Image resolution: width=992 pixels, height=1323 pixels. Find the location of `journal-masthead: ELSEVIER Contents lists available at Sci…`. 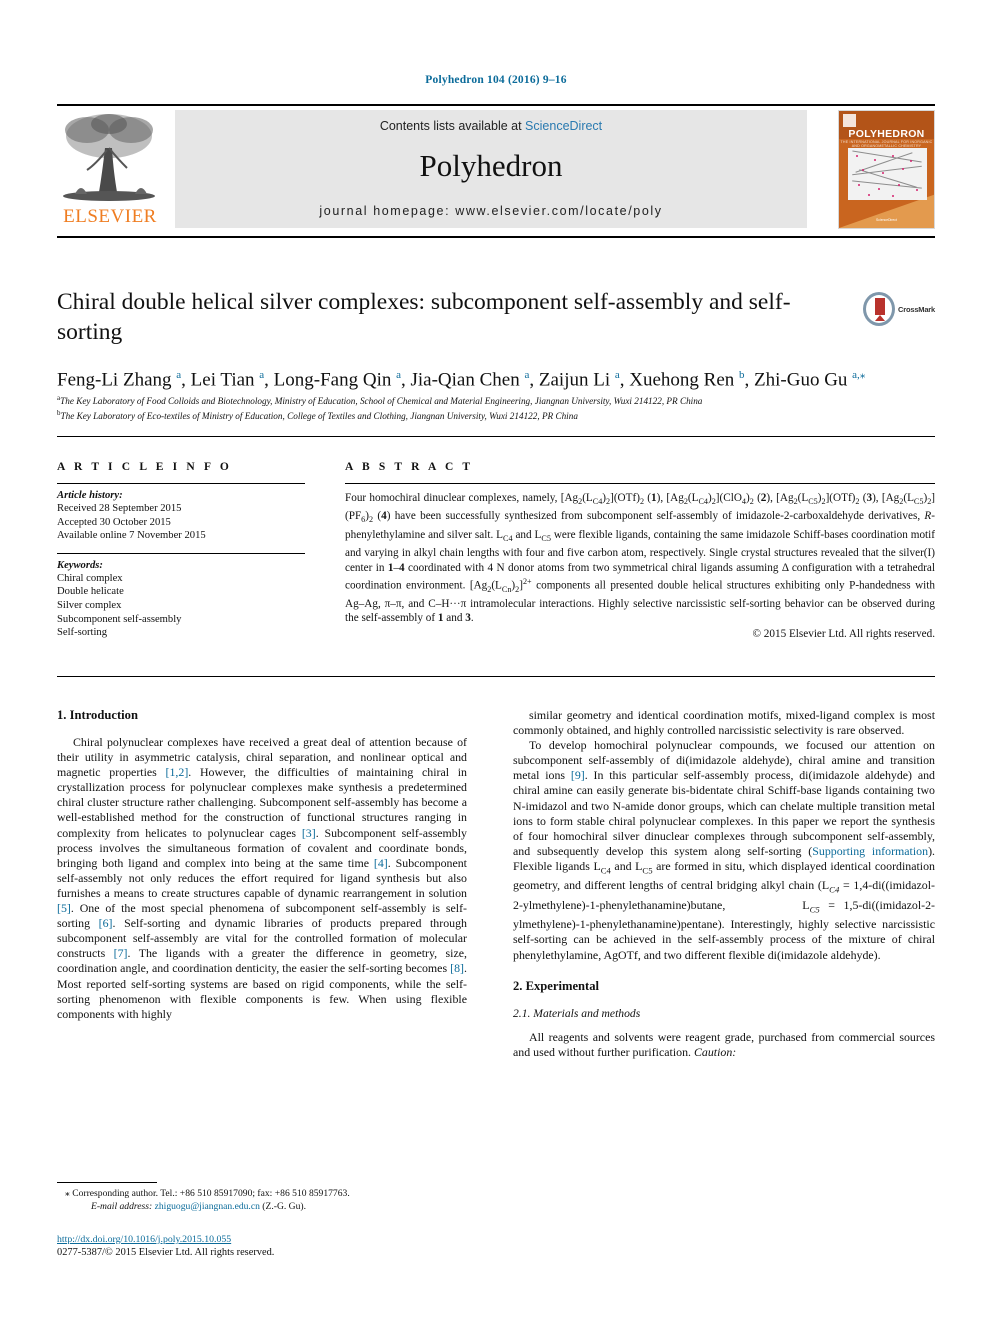

journal-masthead: ELSEVIER Contents lists available at Sci… is located at coordinates (496, 168).